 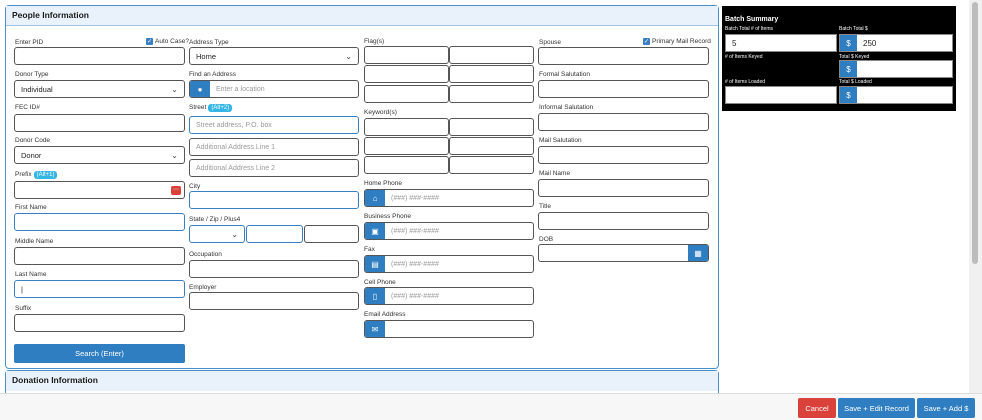 I want to click on flags-label: Flag(s), so click(x=374, y=41).